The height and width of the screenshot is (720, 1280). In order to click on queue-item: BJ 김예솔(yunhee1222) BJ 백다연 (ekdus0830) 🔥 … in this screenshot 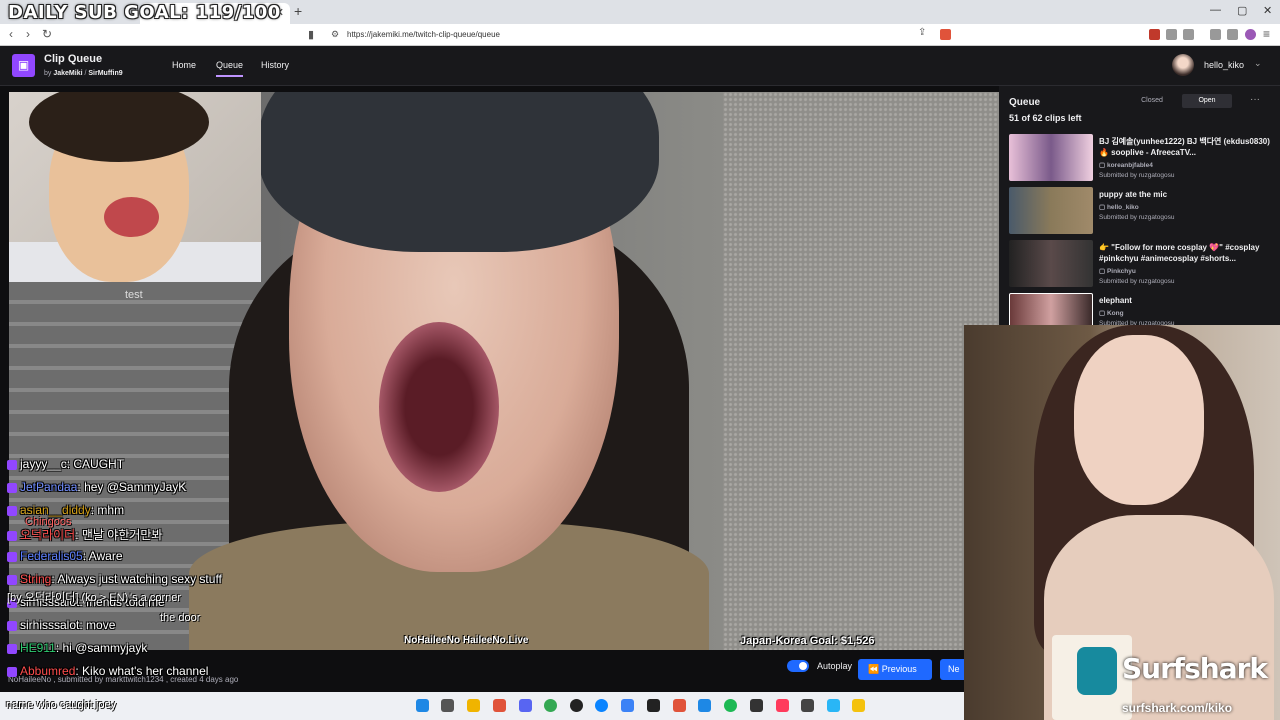, I will do `click(1141, 159)`.